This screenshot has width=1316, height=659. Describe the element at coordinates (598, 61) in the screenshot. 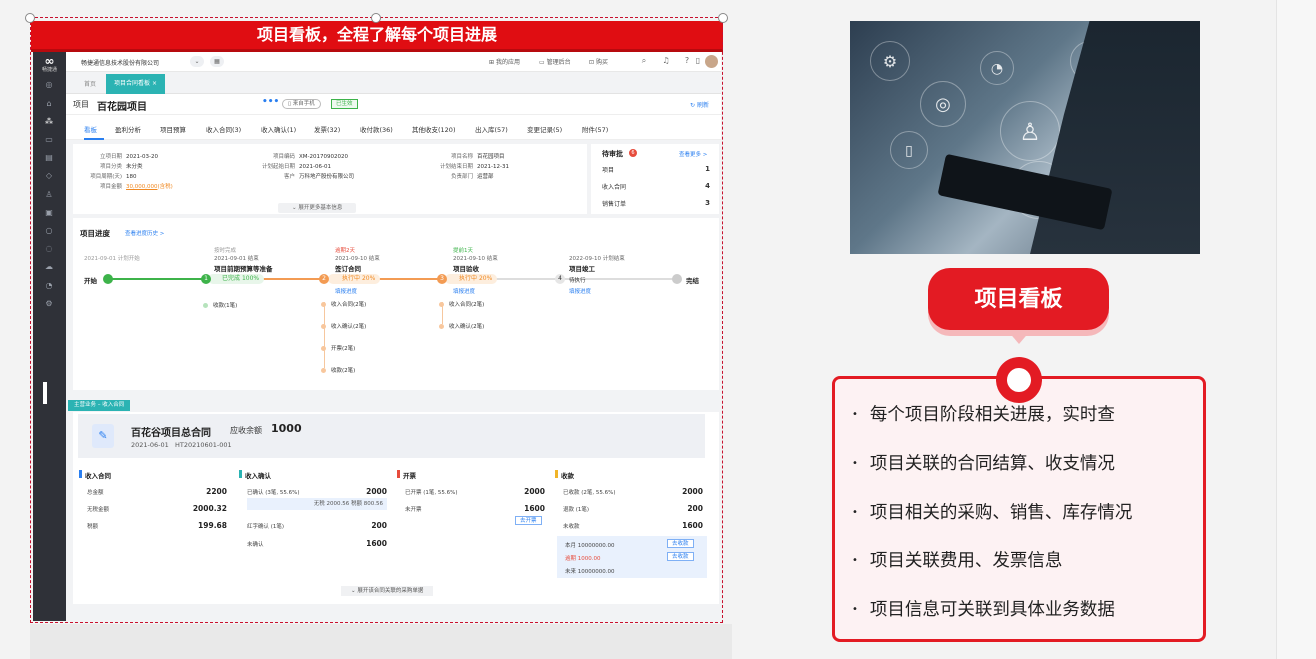

I see `purchase-link: ⊡ 购买` at that location.